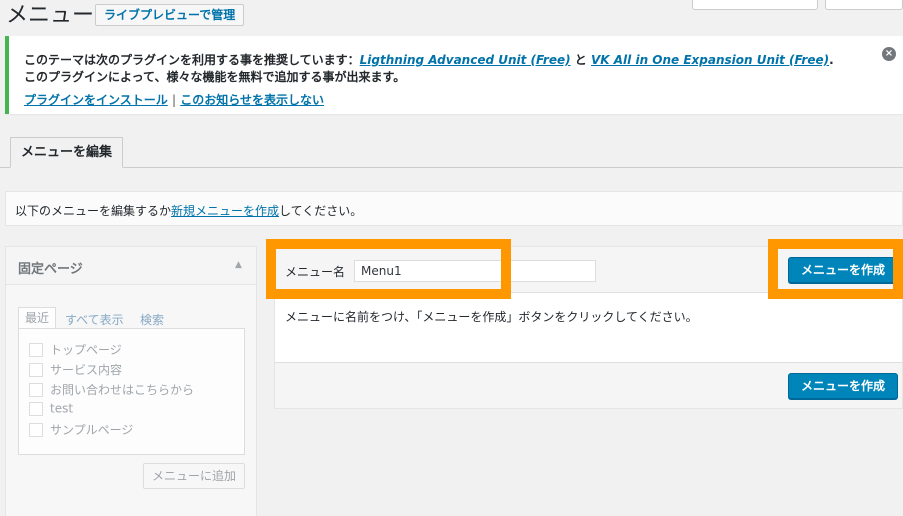 This screenshot has height=516, width=903. I want to click on pages-accordion-header: 固定ページ ▲, so click(131, 266).